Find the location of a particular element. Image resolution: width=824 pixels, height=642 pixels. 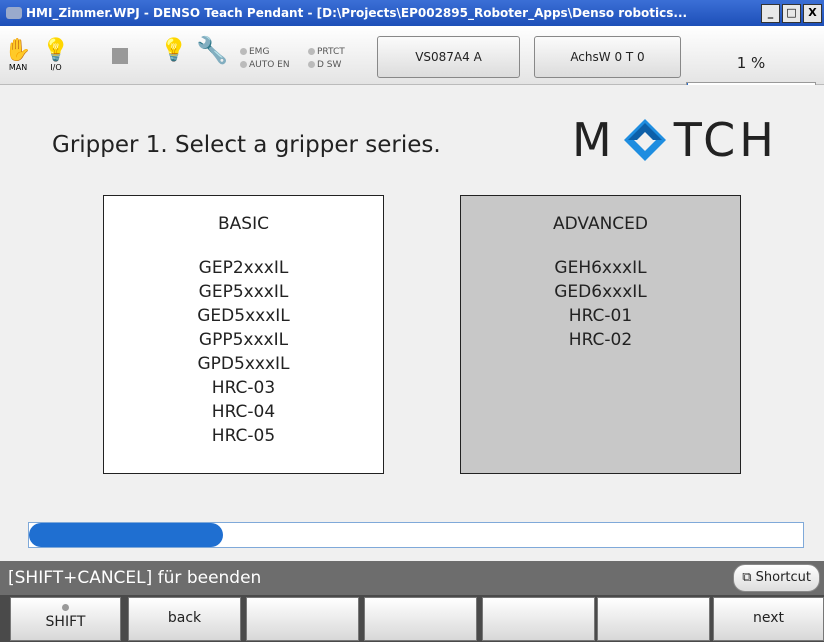

shift-led-icon is located at coordinates (65, 607).